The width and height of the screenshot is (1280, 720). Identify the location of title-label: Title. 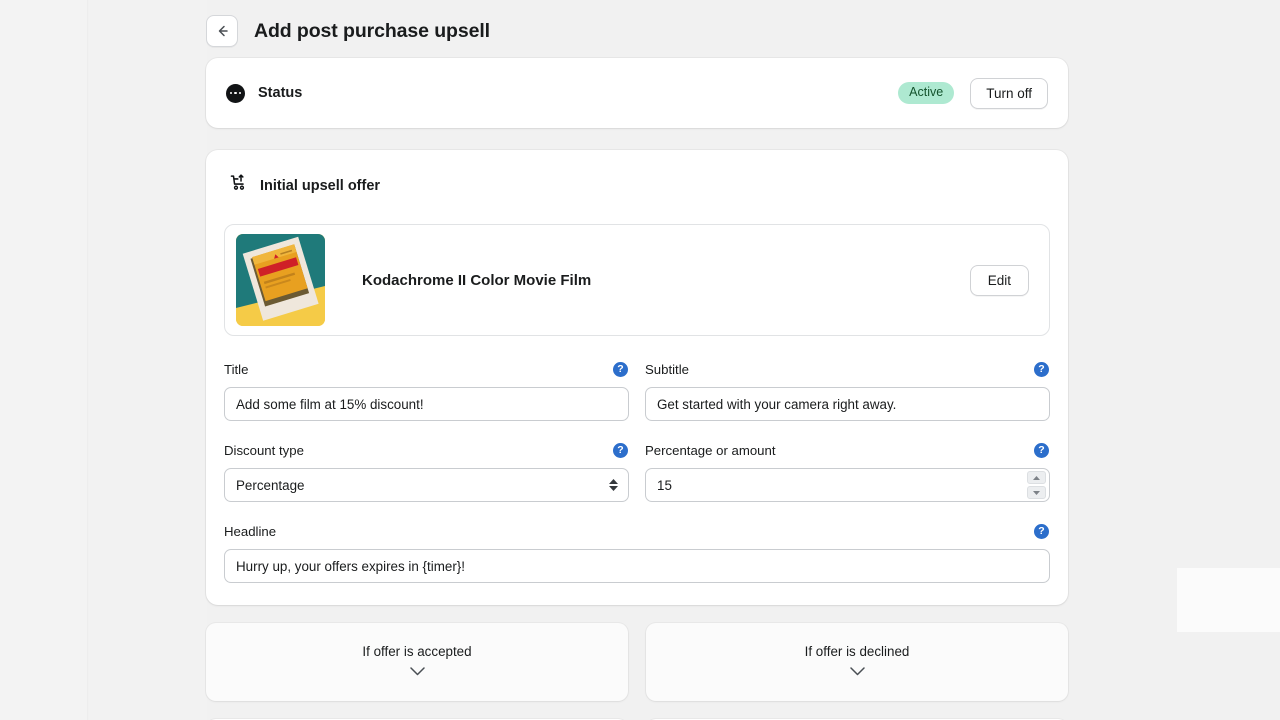
(236, 369).